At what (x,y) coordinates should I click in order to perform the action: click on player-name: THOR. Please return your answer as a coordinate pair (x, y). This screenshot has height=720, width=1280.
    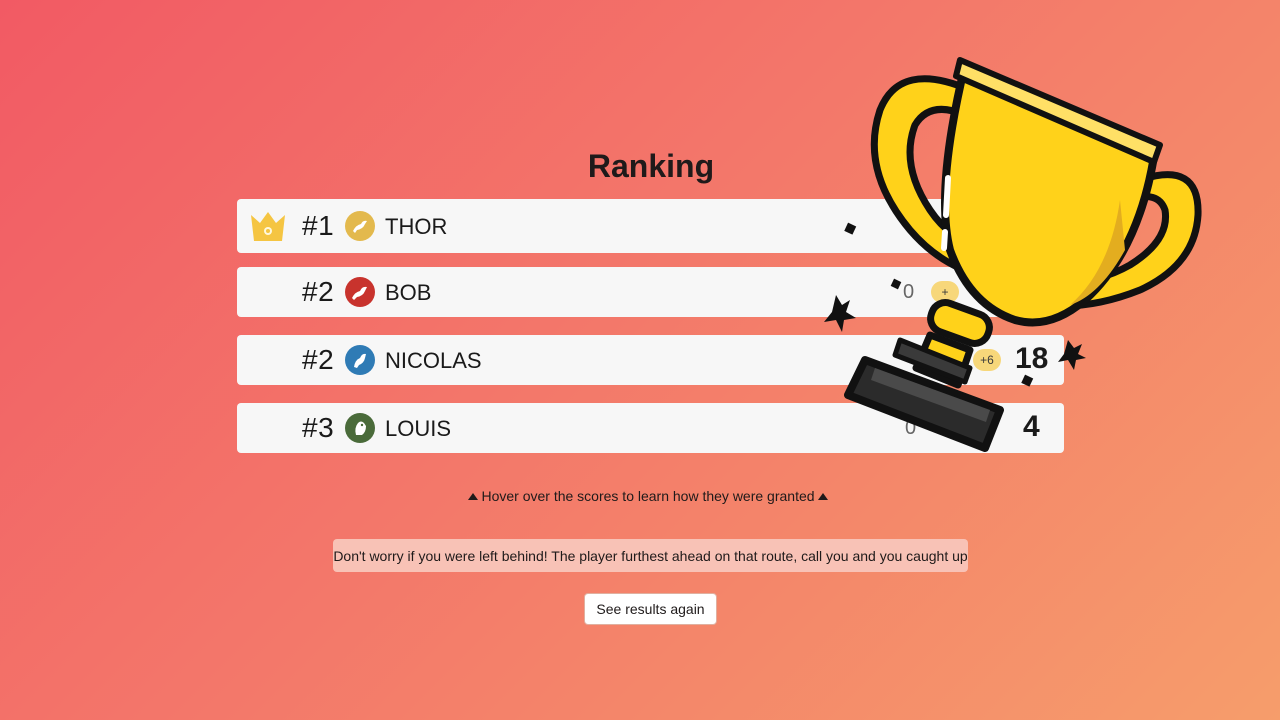
    Looking at the image, I should click on (416, 226).